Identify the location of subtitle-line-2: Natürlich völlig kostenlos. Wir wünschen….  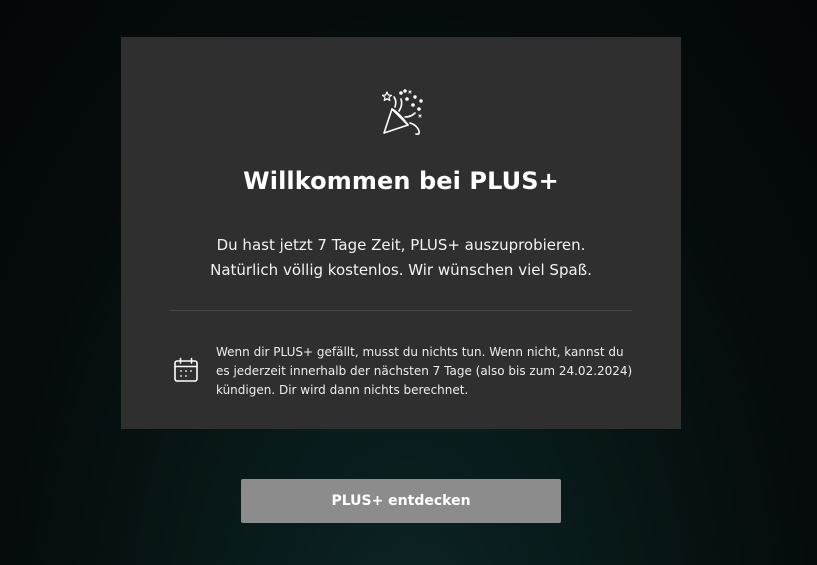
(401, 270).